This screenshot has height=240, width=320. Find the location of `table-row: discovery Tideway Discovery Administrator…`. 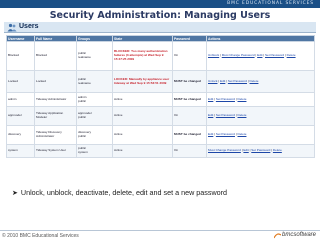

table-row: discovery Tideway Discovery Administrator… is located at coordinates (160, 135).